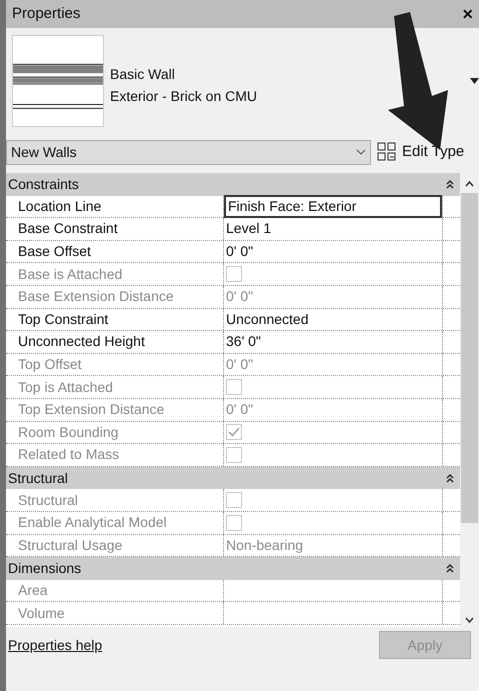 The height and width of the screenshot is (691, 479). Describe the element at coordinates (69, 454) in the screenshot. I see `property-label: Related to Mass` at that location.